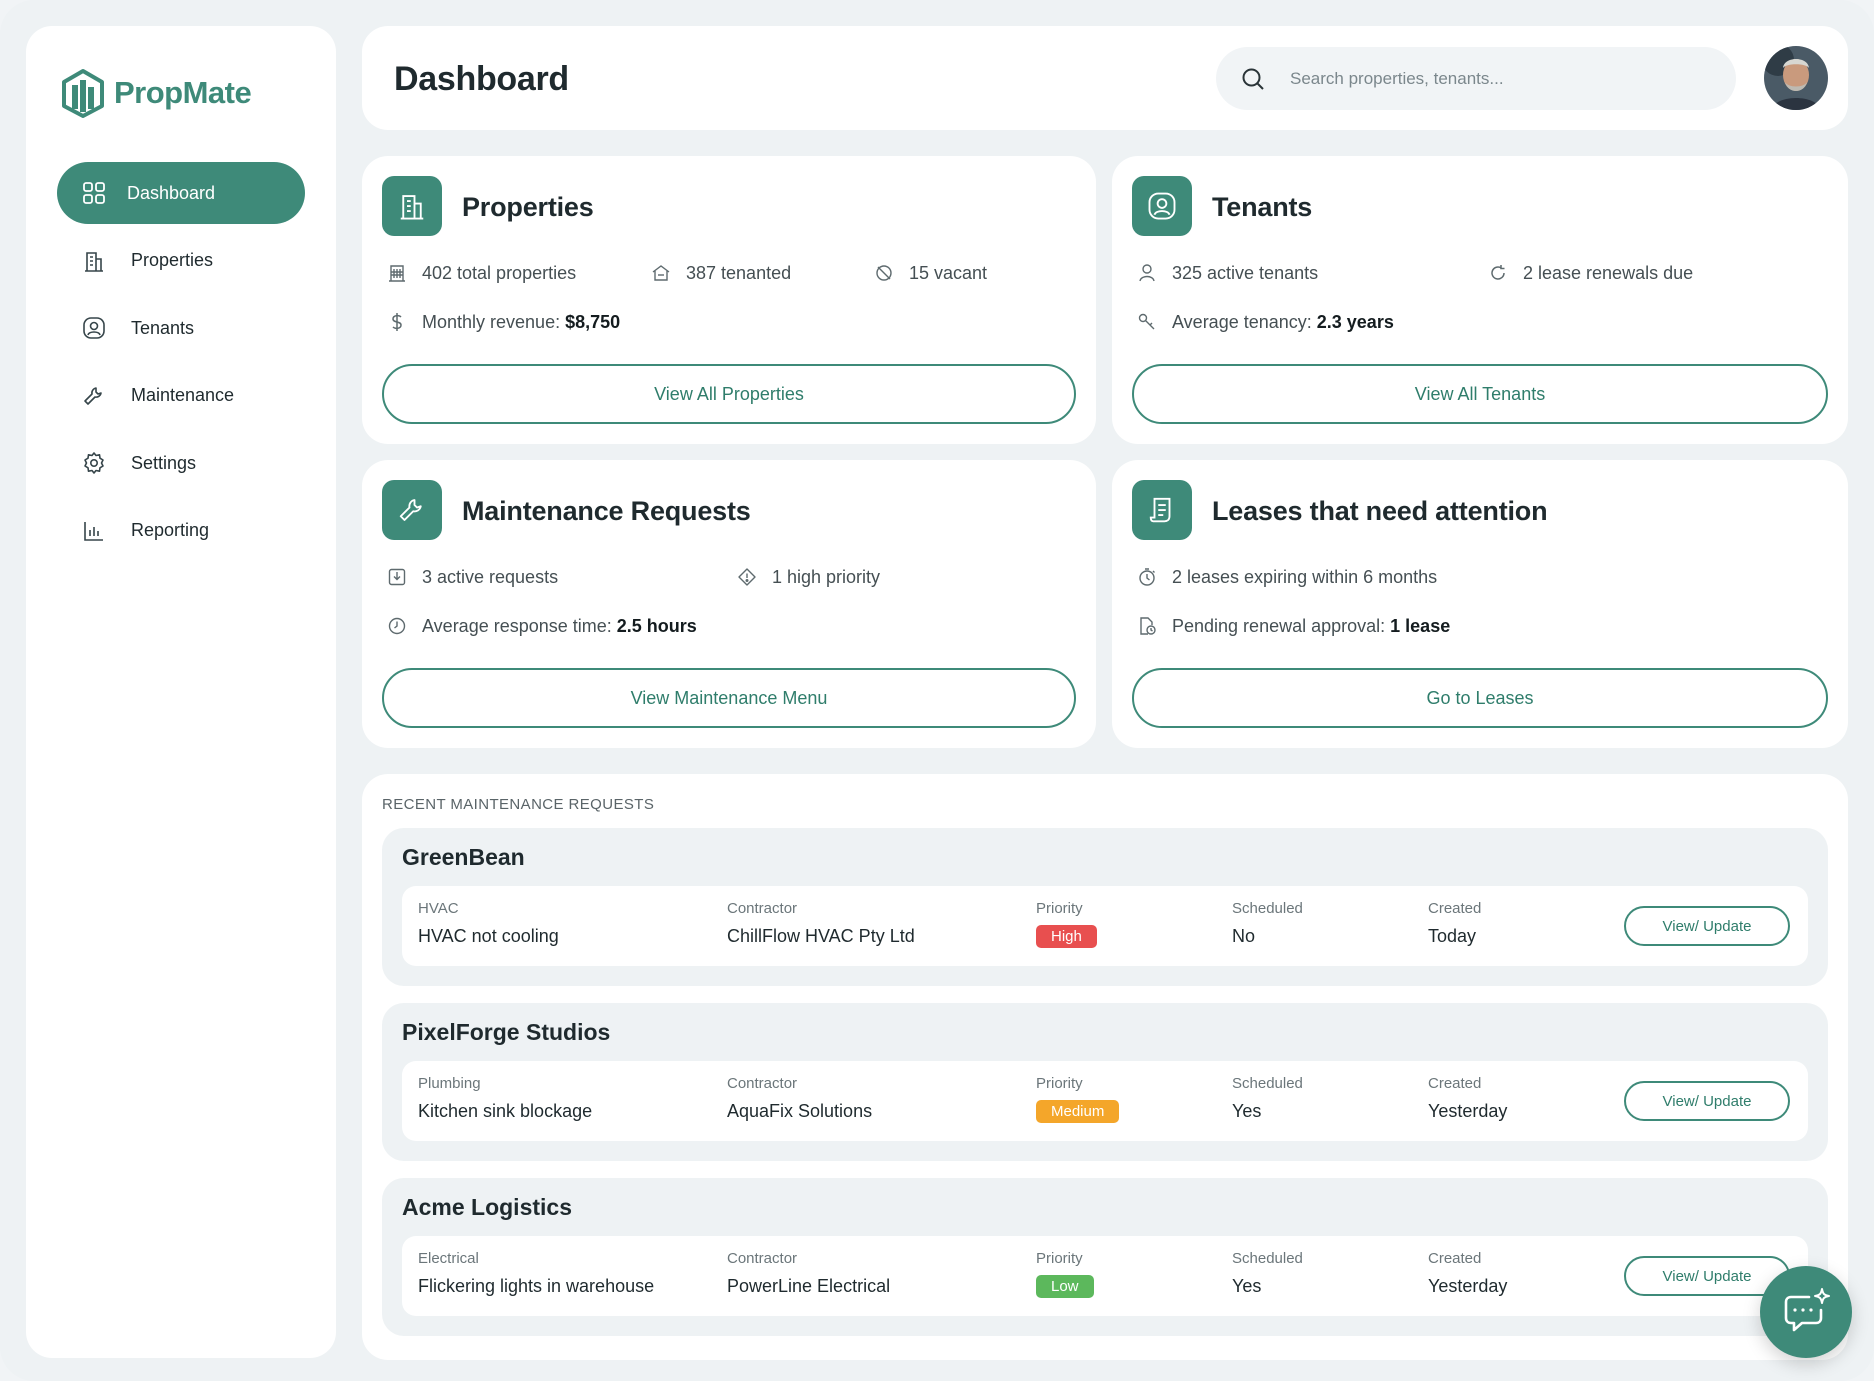 The height and width of the screenshot is (1381, 1874). I want to click on file-clock-icon, so click(1147, 626).